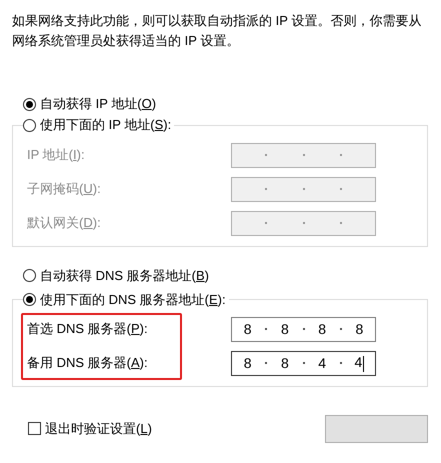 Image resolution: width=441 pixels, height=463 pixels. I want to click on ip-address-field: 8 8 8 8, so click(303, 329).